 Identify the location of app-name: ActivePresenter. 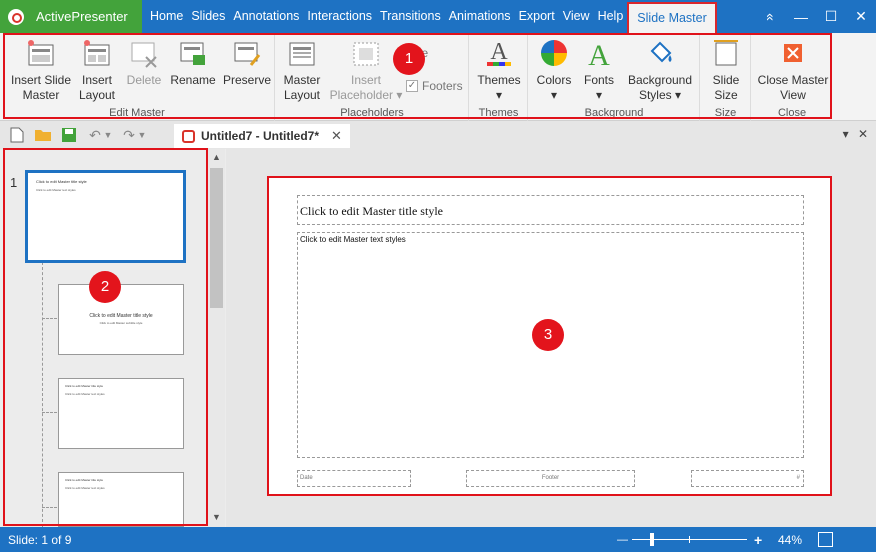
(82, 16).